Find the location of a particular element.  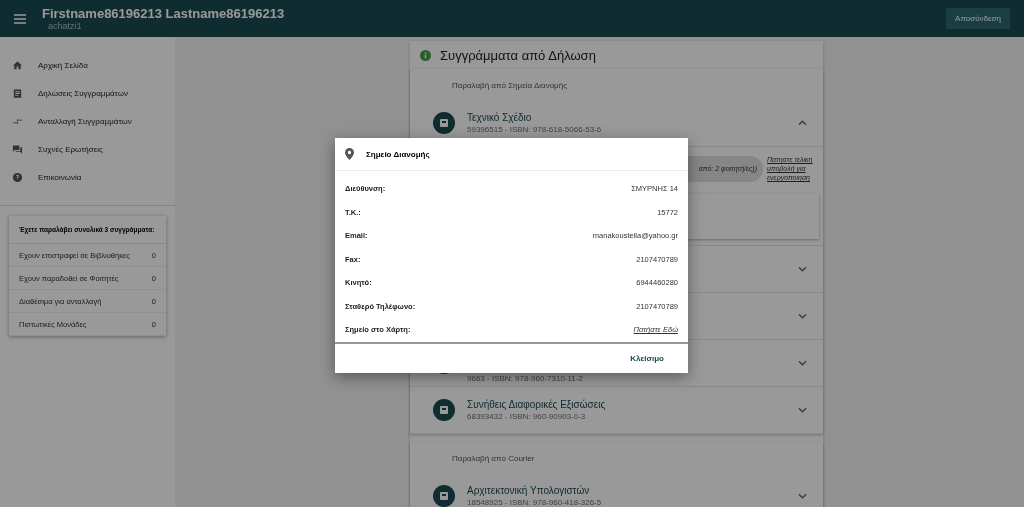

help-icon is located at coordinates (17, 177).